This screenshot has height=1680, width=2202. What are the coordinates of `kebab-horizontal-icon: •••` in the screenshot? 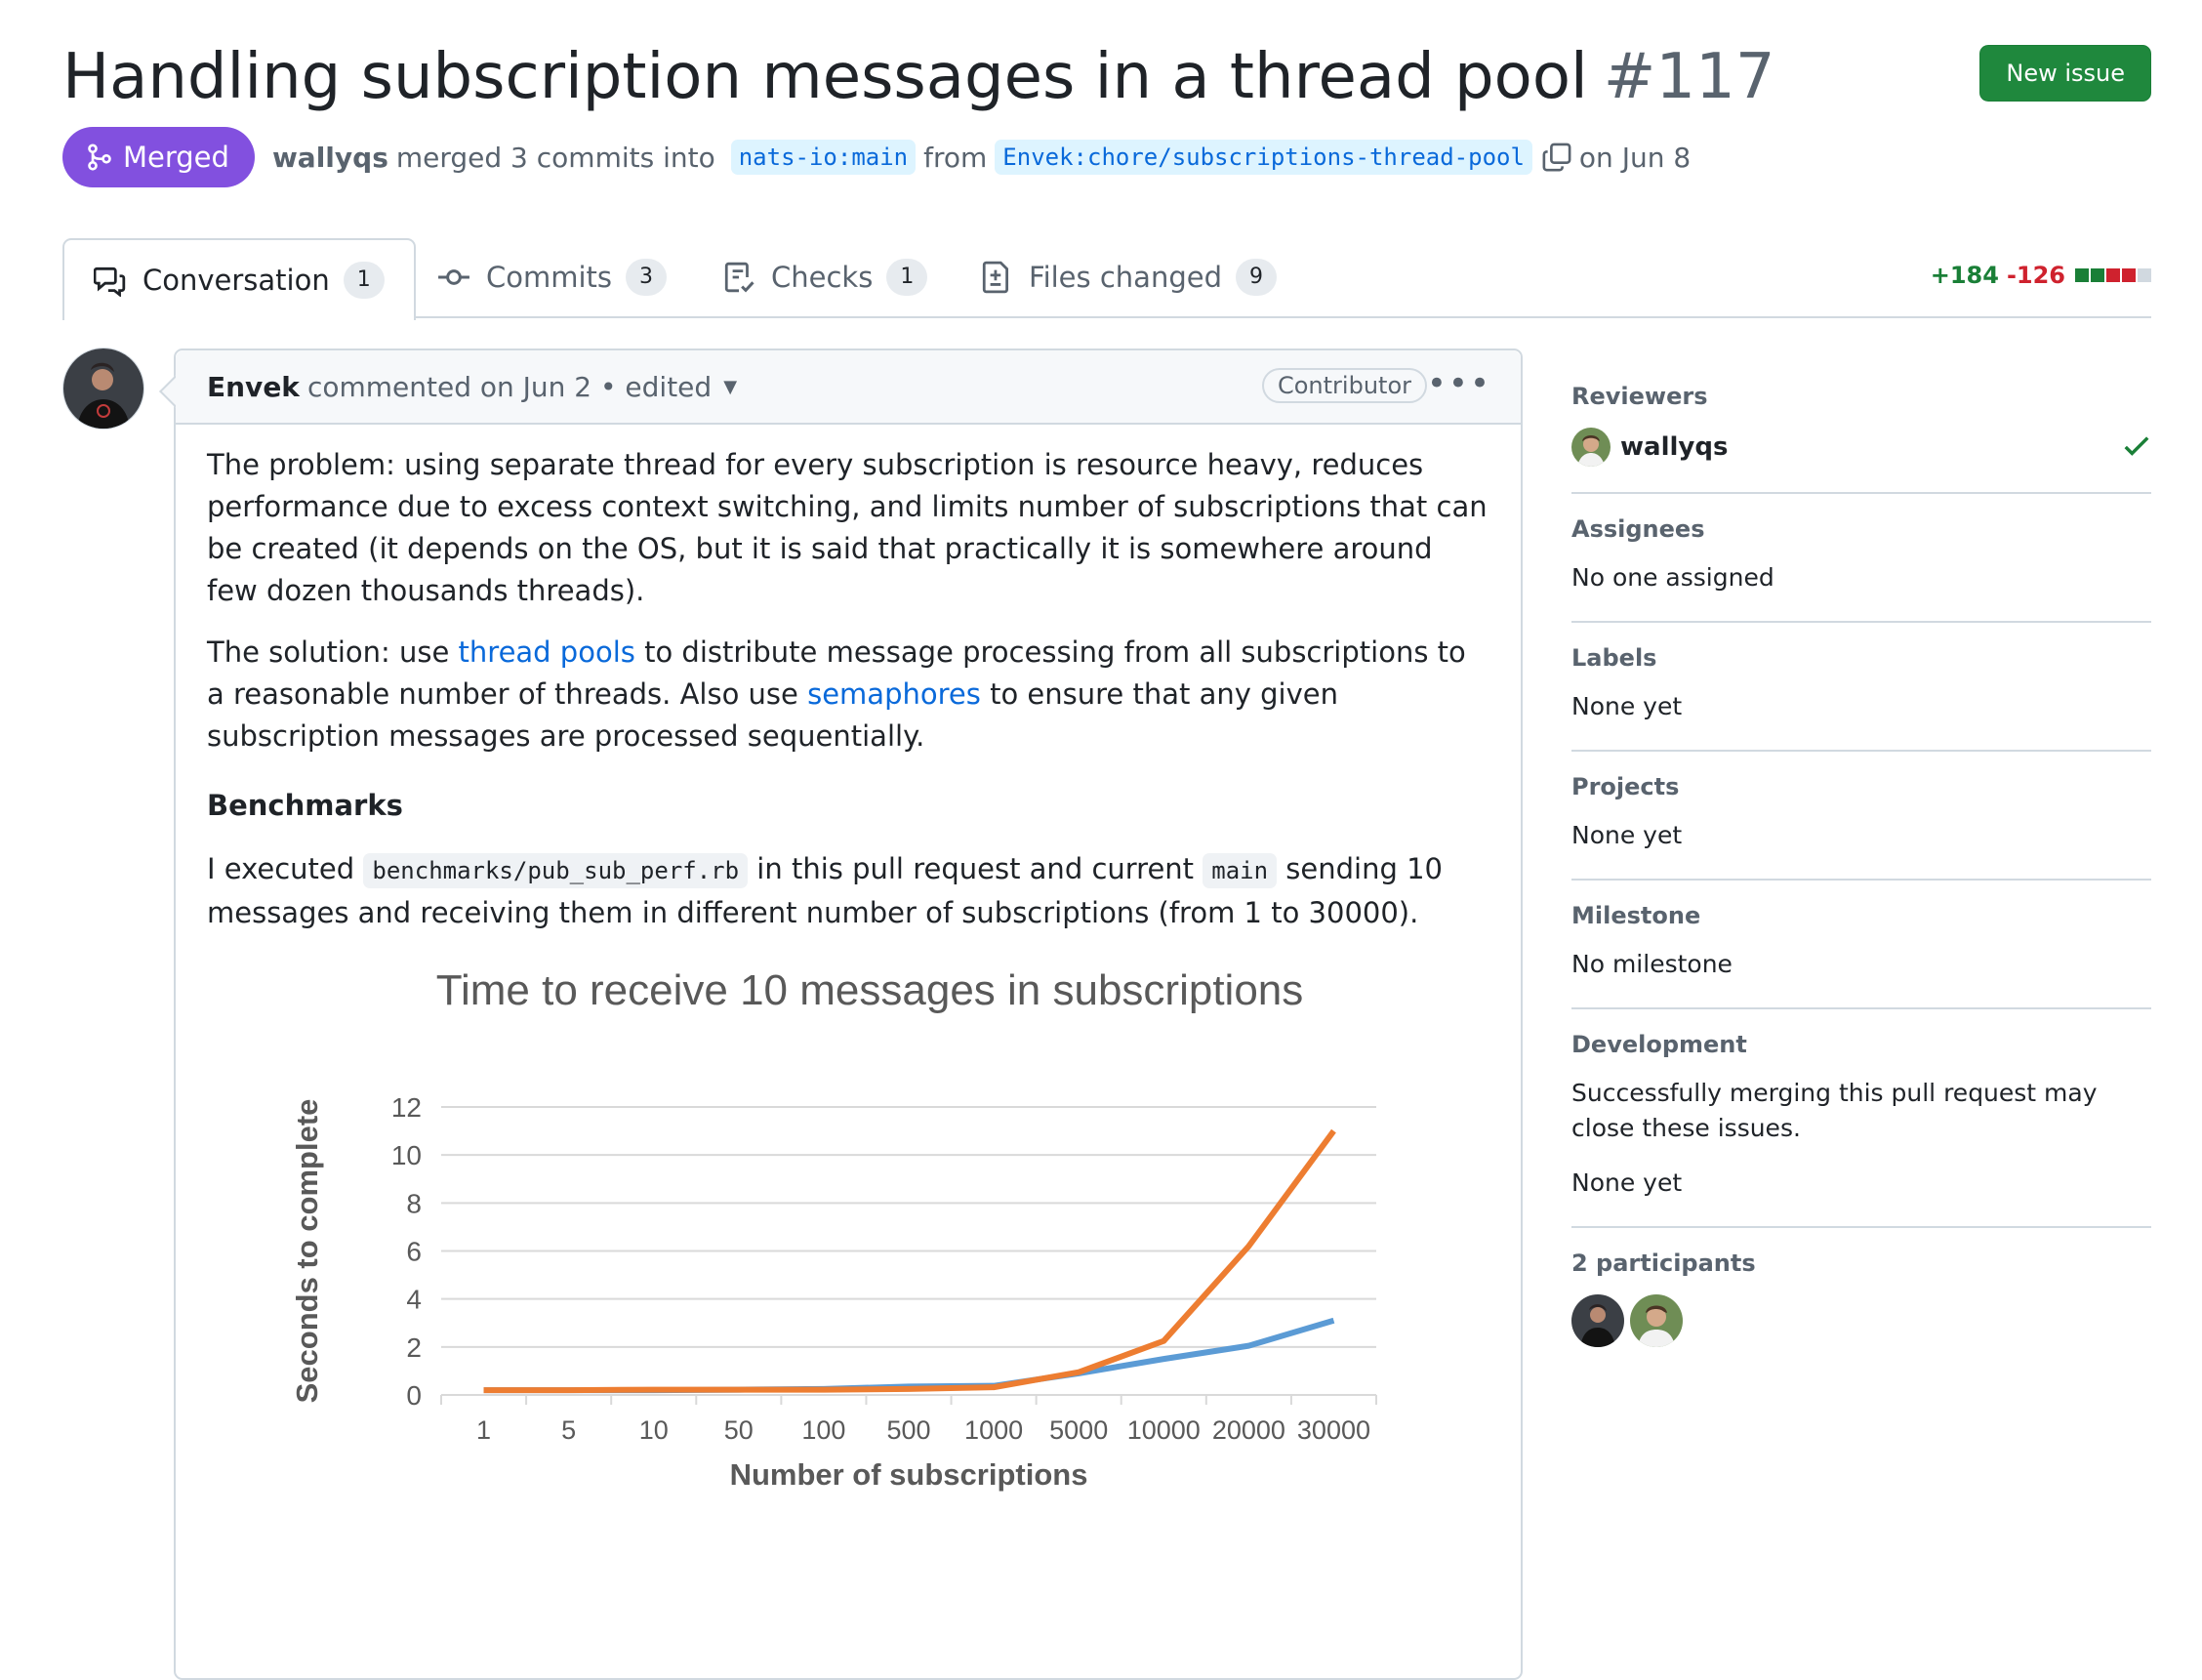 It's located at (1459, 383).